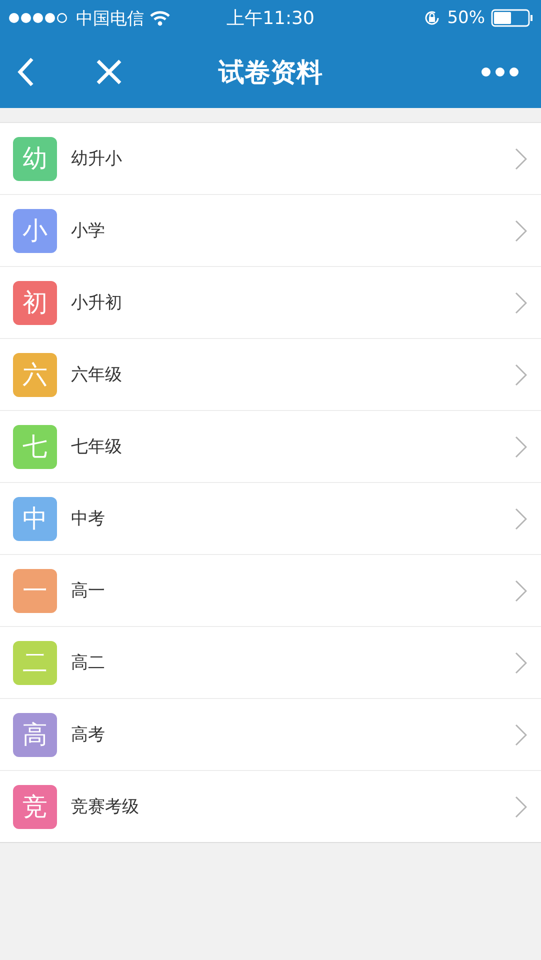 The height and width of the screenshot is (960, 541). I want to click on category-item: 高 高考, so click(270, 734).